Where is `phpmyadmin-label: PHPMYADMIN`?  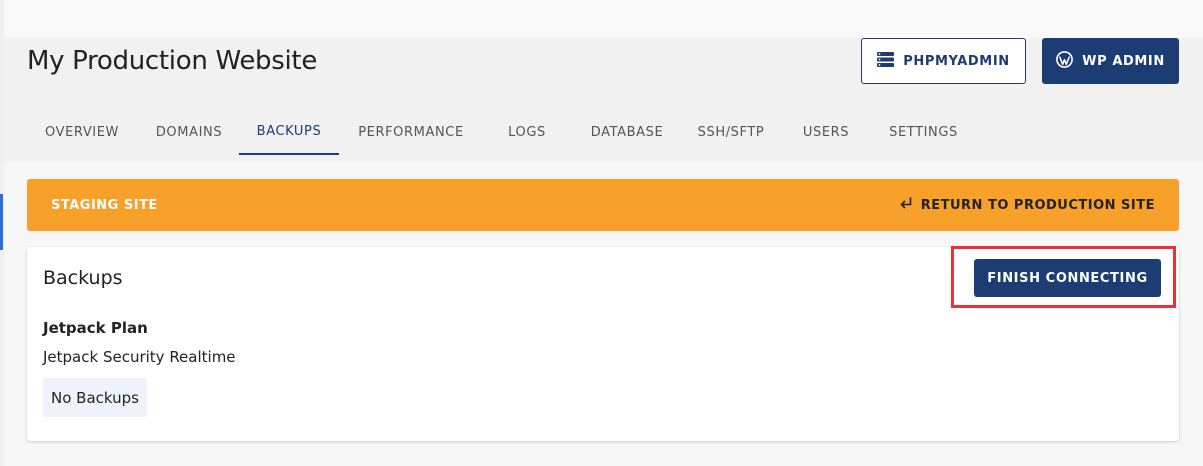
phpmyadmin-label: PHPMYADMIN is located at coordinates (956, 61).